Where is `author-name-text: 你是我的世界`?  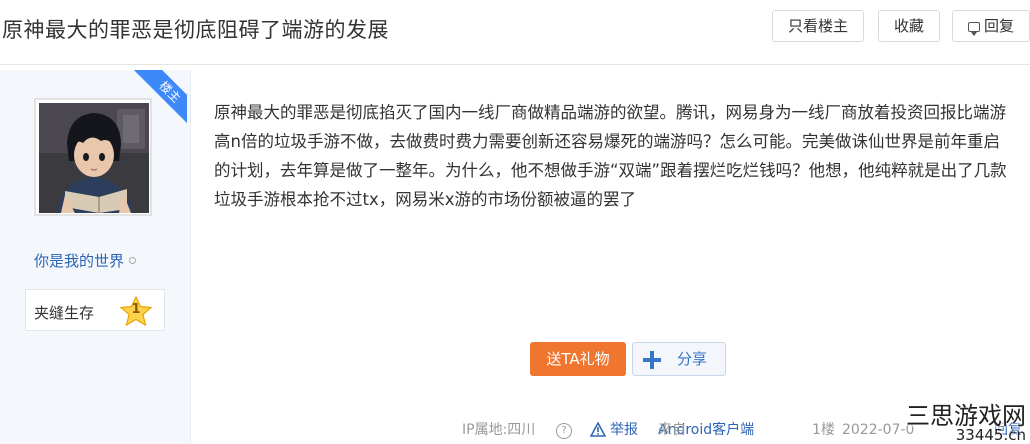
author-name-text: 你是我的世界 is located at coordinates (79, 261).